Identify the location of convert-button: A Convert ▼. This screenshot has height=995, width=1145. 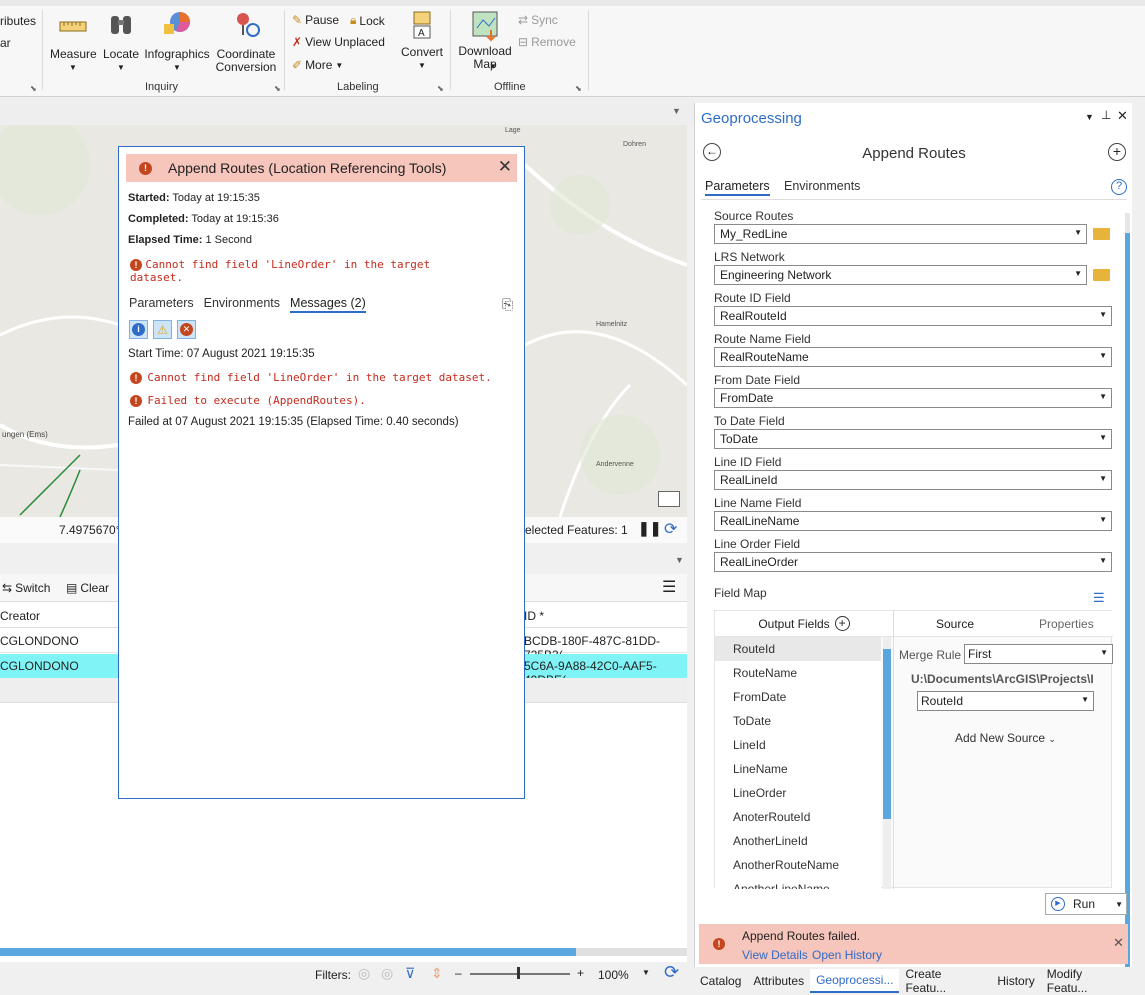
(422, 41).